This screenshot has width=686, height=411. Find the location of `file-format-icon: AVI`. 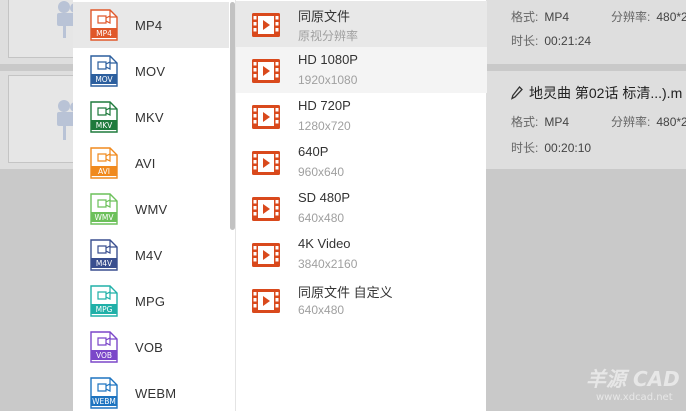

file-format-icon: AVI is located at coordinates (104, 163).